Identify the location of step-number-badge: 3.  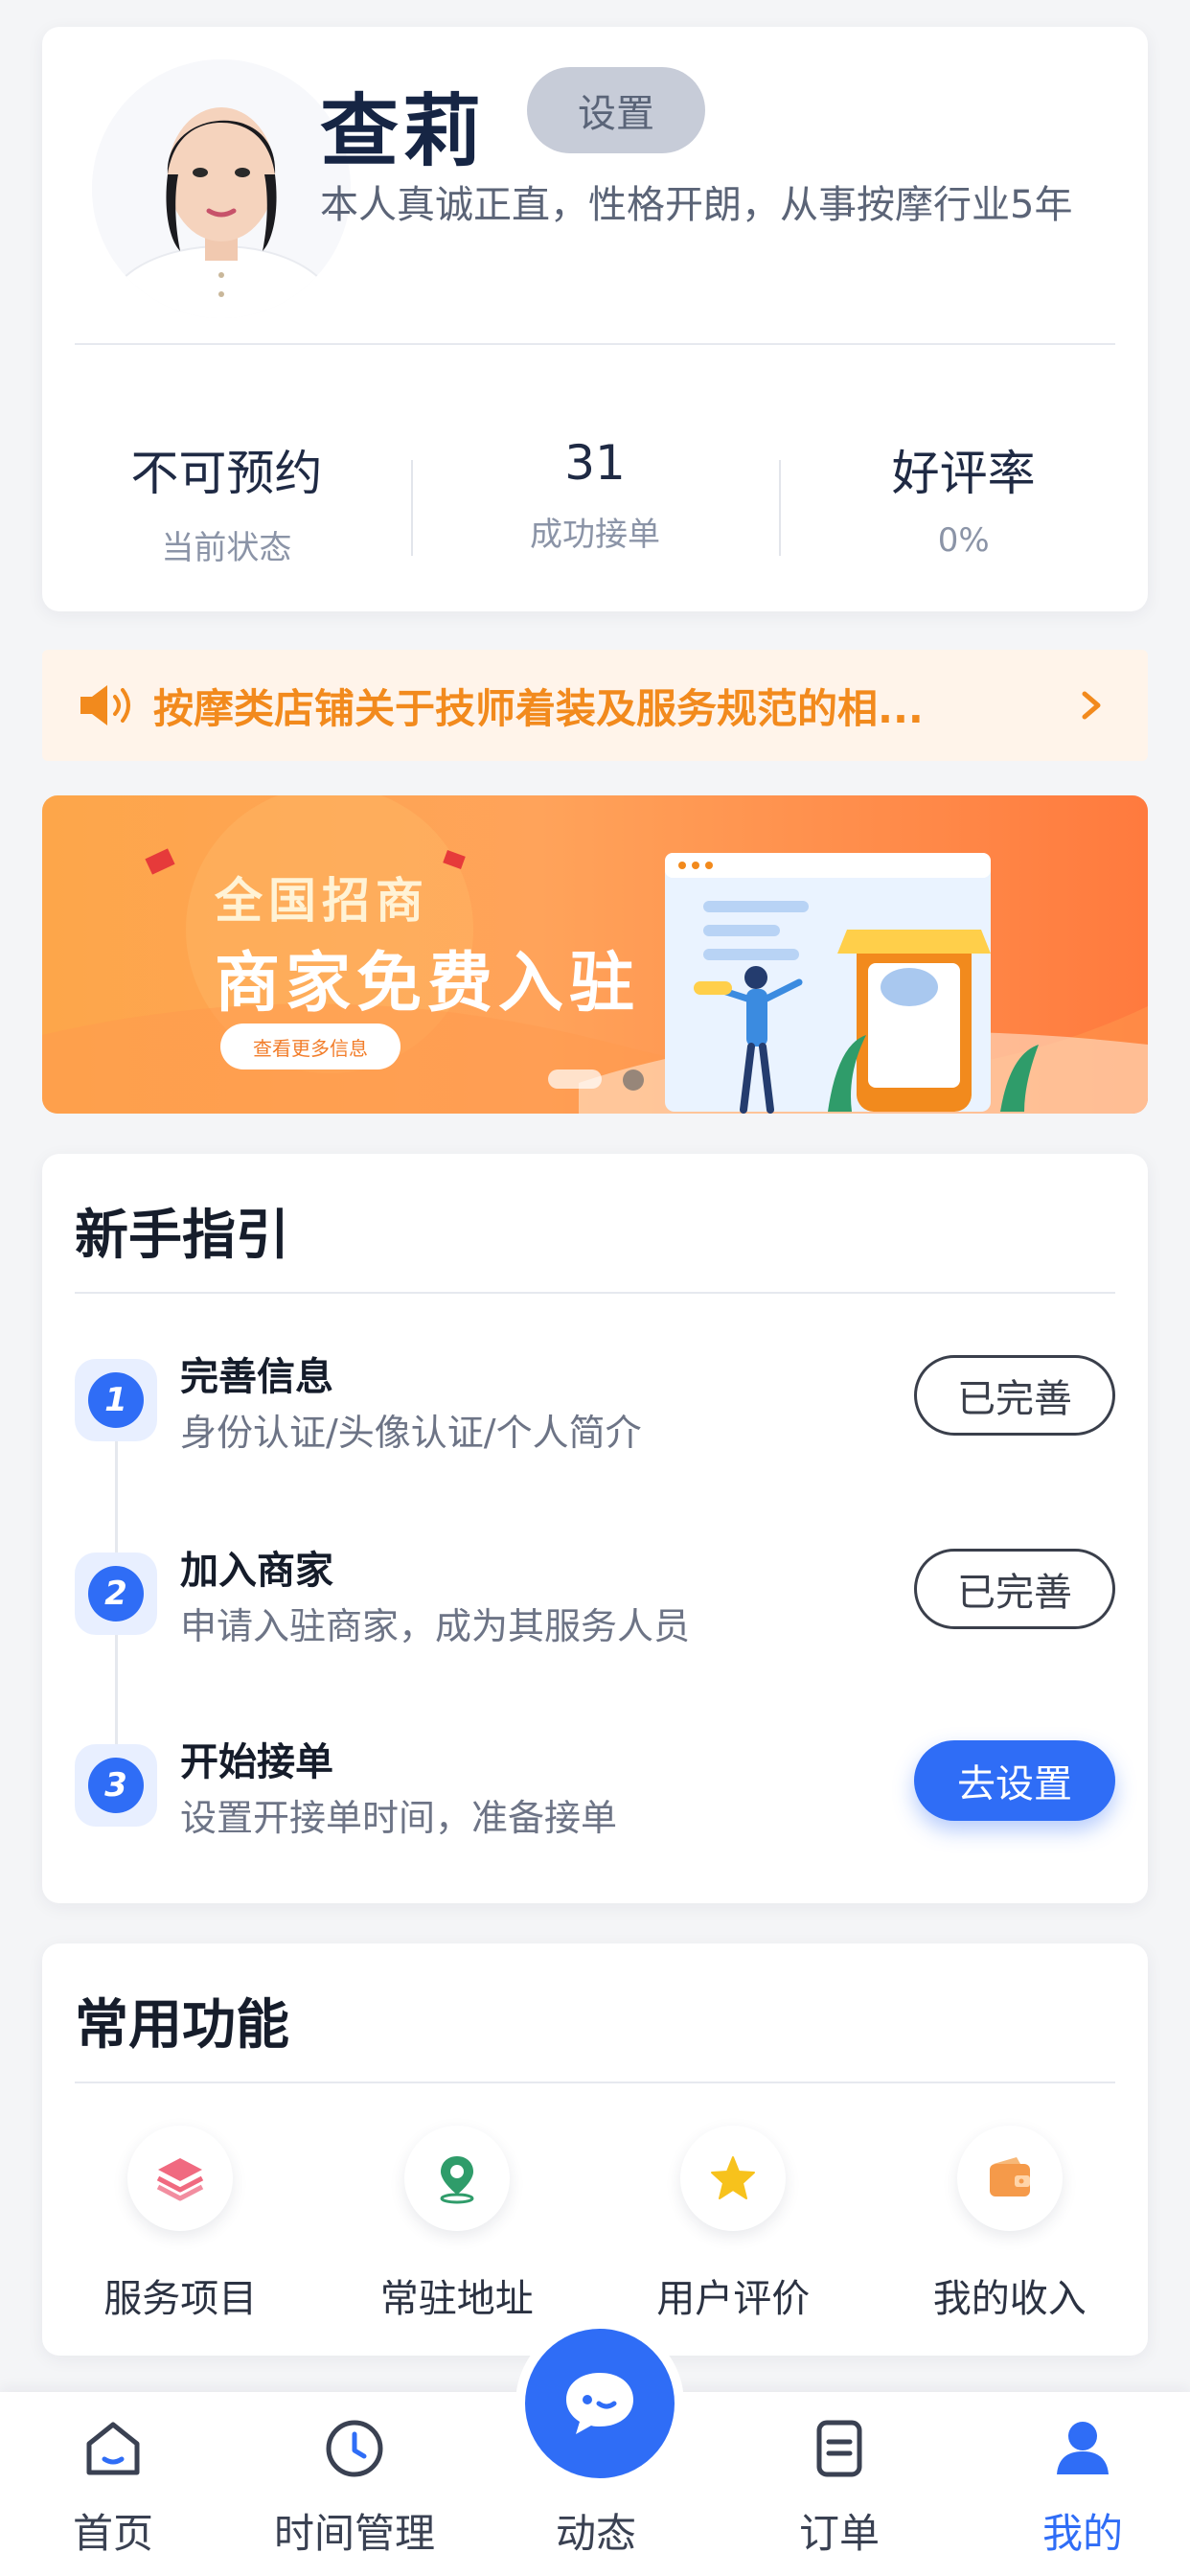
(116, 1786).